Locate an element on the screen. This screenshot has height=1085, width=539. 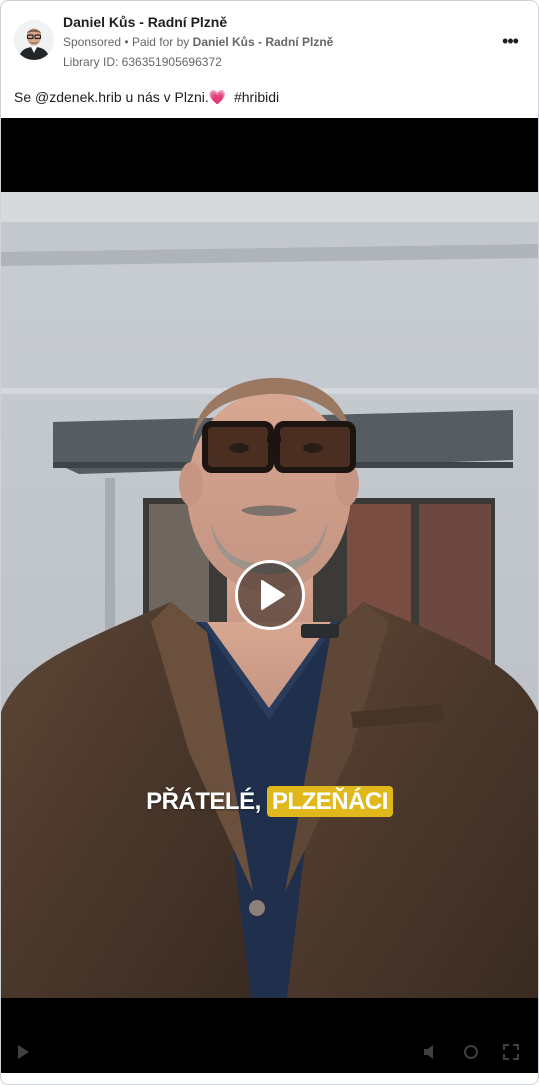
play-small-icon is located at coordinates (23, 1052).